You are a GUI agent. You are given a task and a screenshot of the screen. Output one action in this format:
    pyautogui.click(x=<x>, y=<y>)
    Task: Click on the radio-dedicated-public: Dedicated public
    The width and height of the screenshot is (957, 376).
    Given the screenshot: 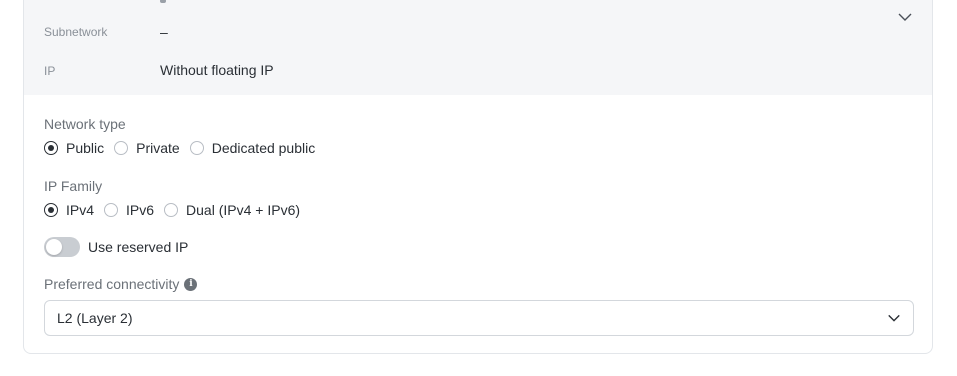 What is the action you would take?
    pyautogui.click(x=252, y=148)
    